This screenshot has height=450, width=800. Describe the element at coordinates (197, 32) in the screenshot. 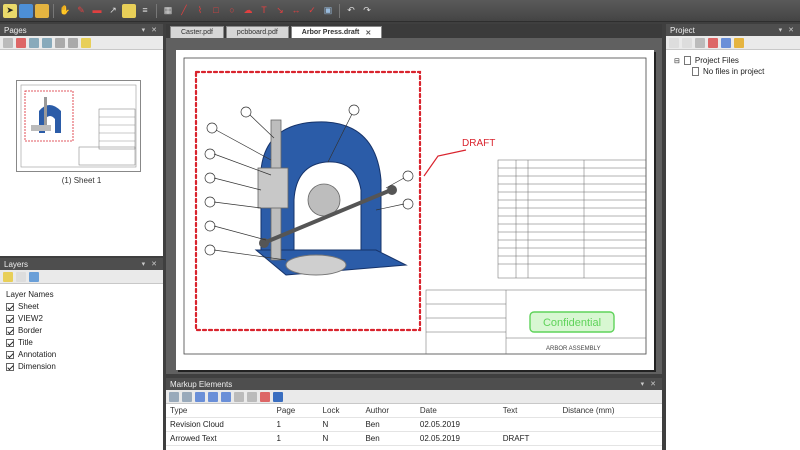

I see `tab-caster: Caster.pdf` at that location.